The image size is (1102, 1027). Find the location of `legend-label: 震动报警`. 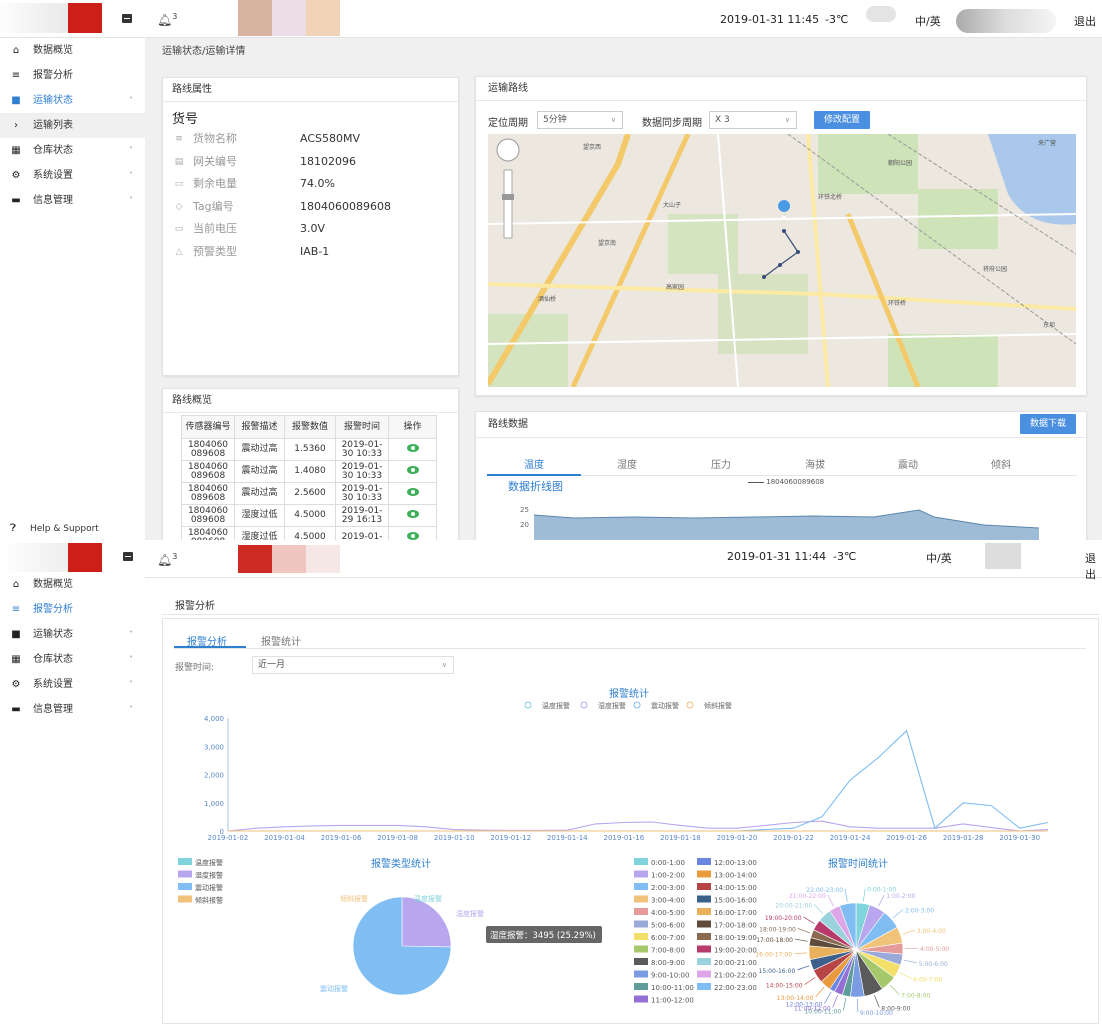

legend-label: 震动报警 is located at coordinates (209, 887).